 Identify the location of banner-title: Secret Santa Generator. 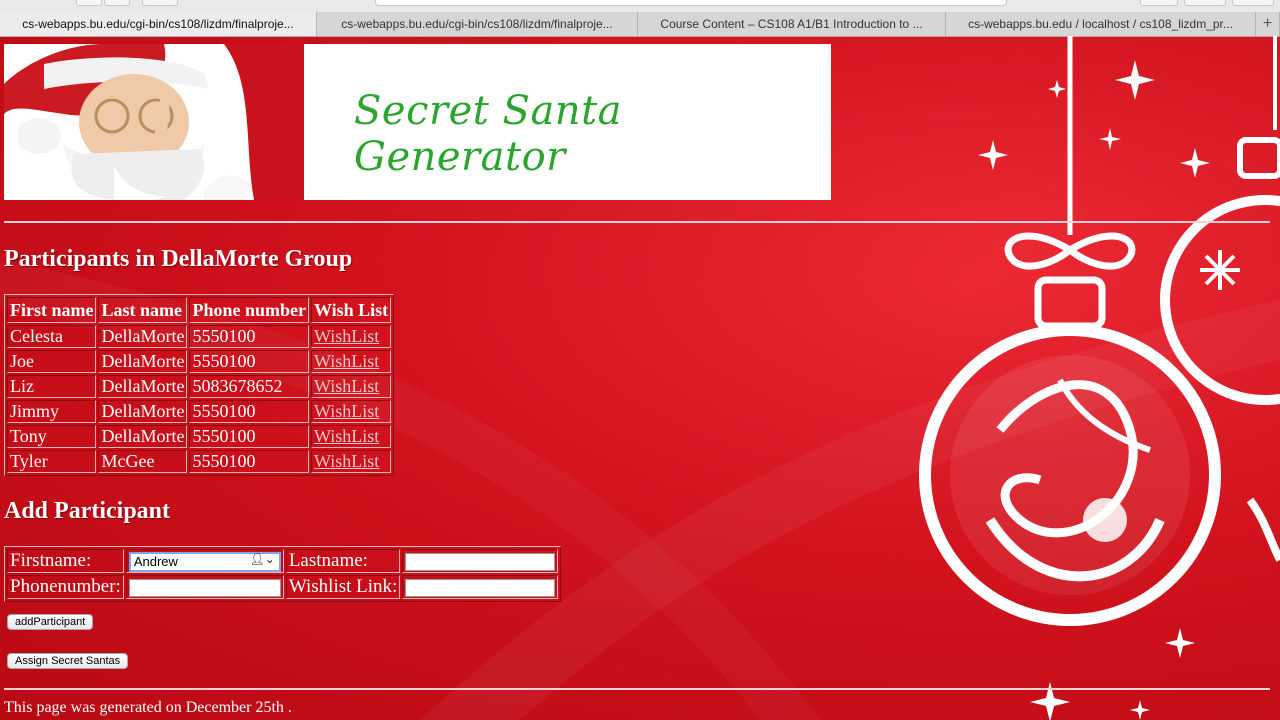
(488, 134).